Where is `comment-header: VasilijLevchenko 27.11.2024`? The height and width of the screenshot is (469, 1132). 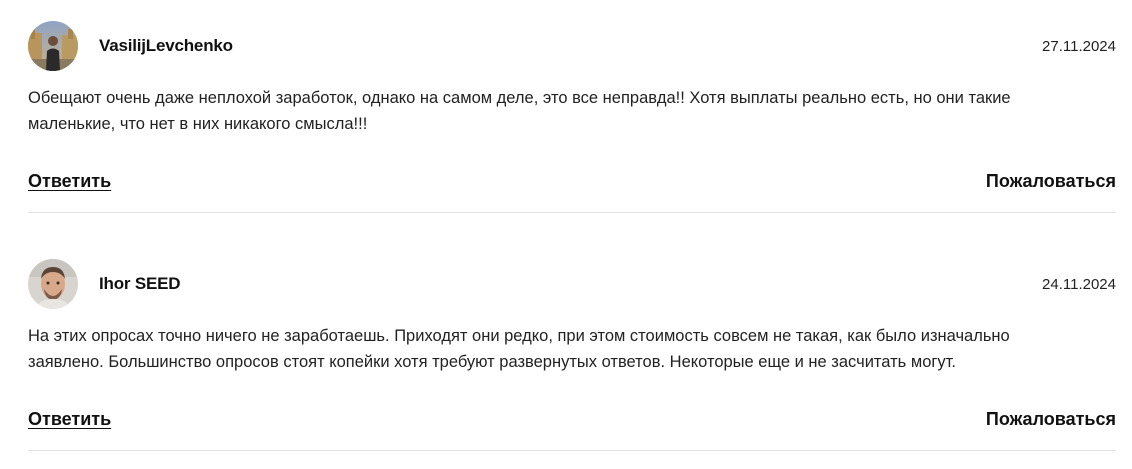
comment-header: VasilijLevchenko 27.11.2024 is located at coordinates (572, 46).